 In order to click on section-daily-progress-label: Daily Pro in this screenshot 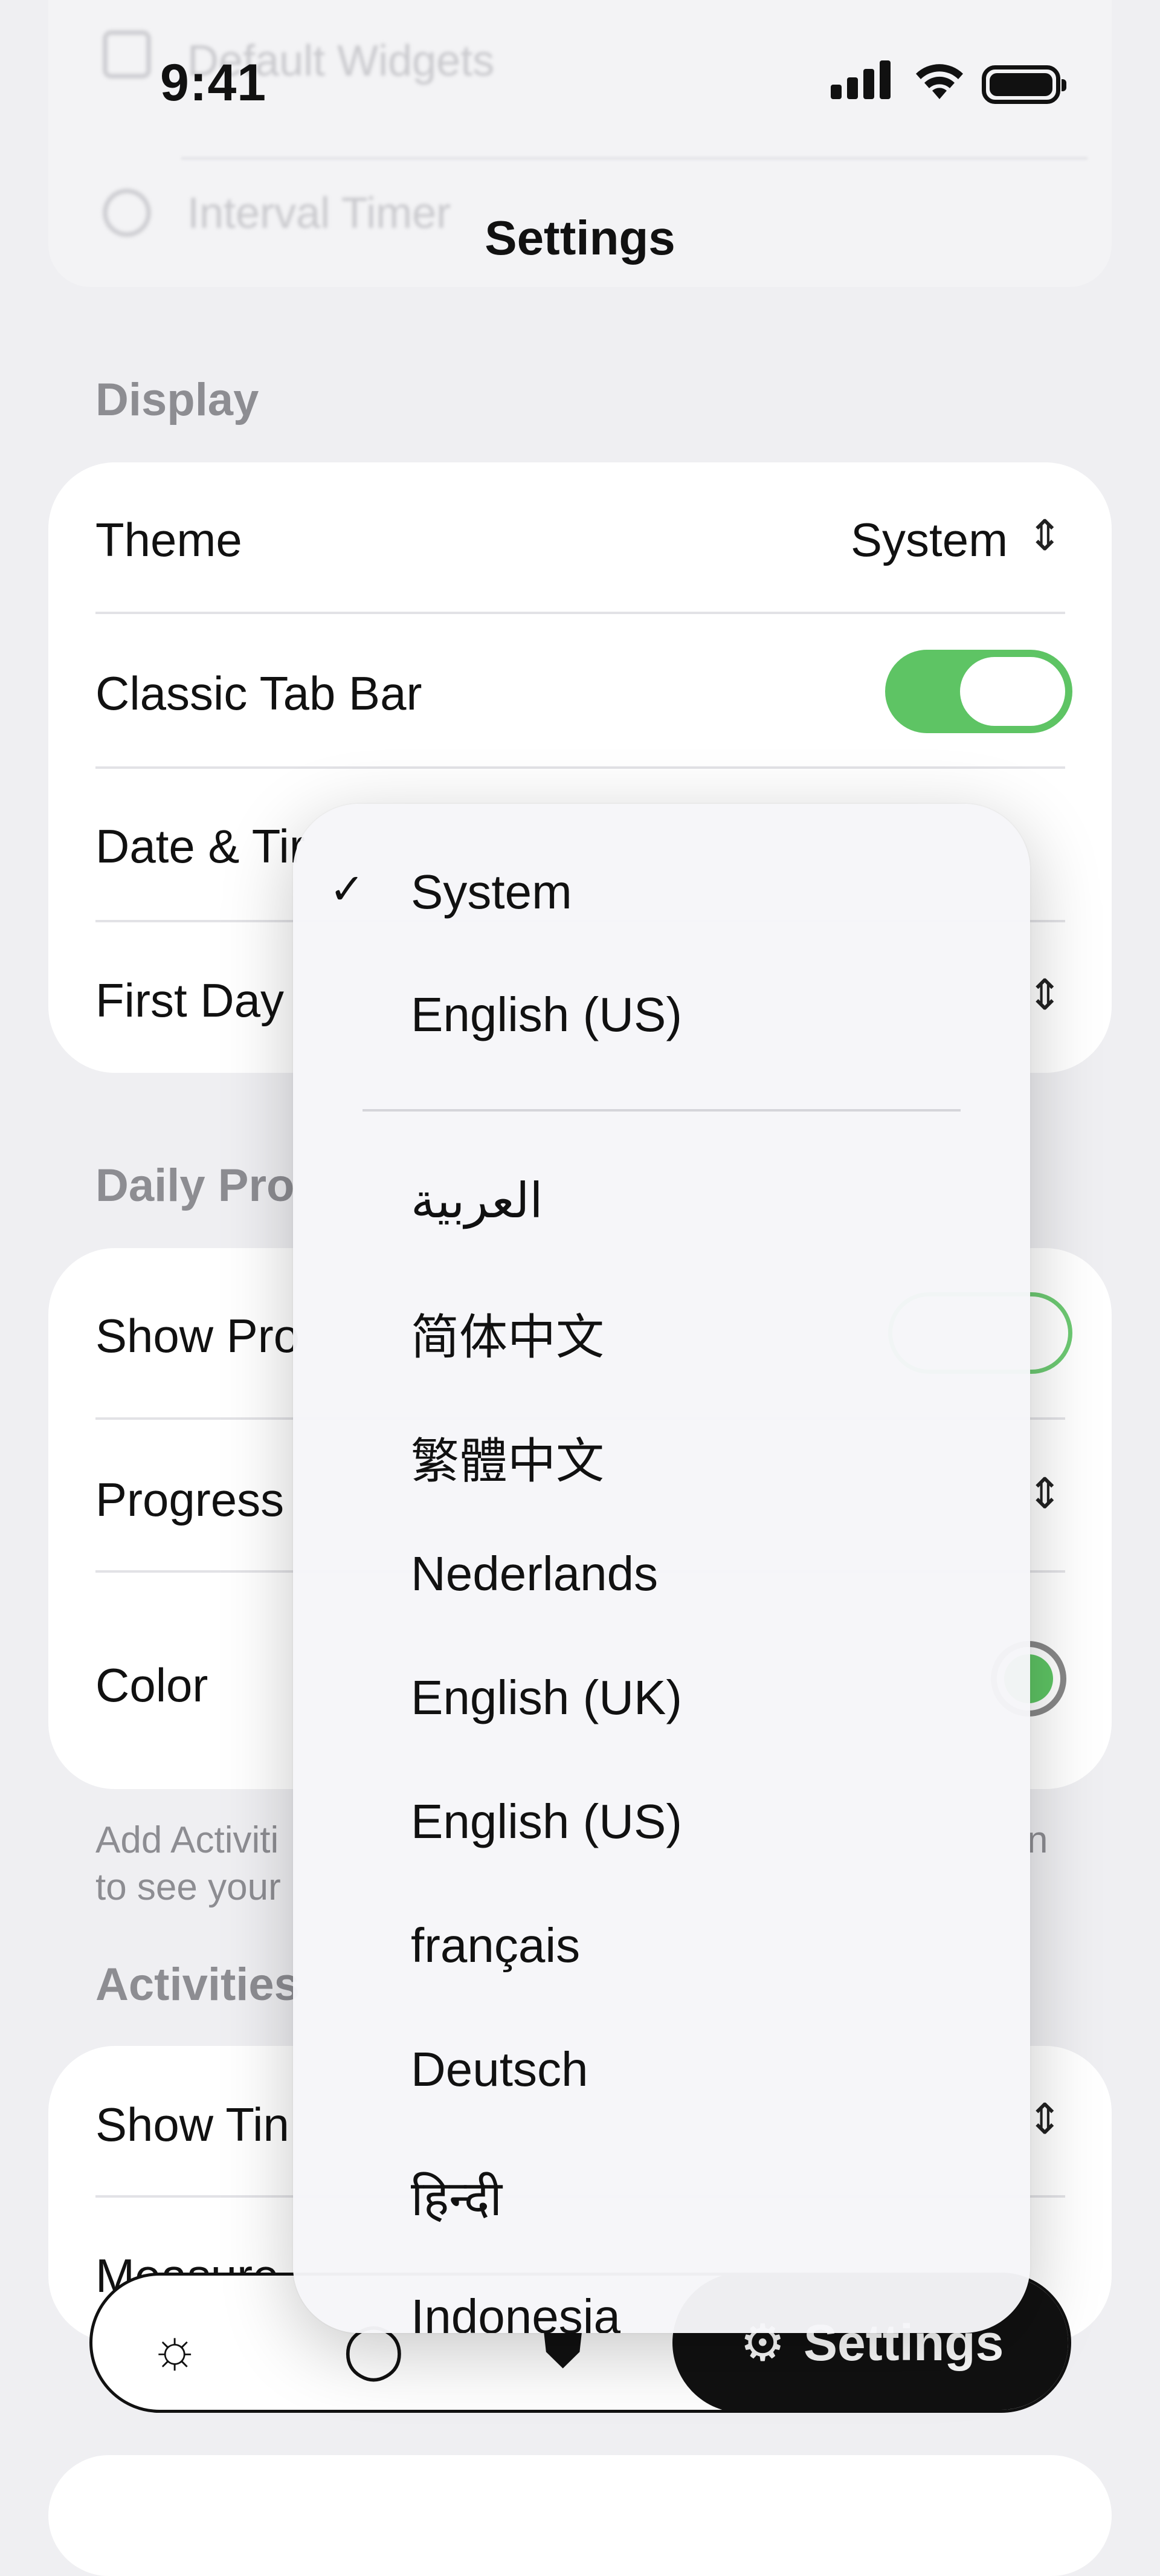, I will do `click(195, 1185)`.